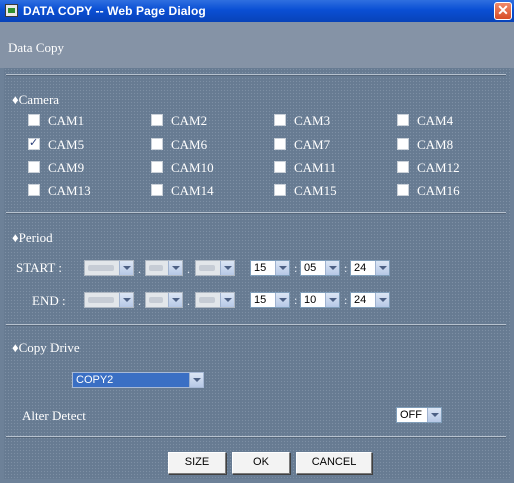 Image resolution: width=514 pixels, height=483 pixels. I want to click on end-month-select, so click(109, 300).